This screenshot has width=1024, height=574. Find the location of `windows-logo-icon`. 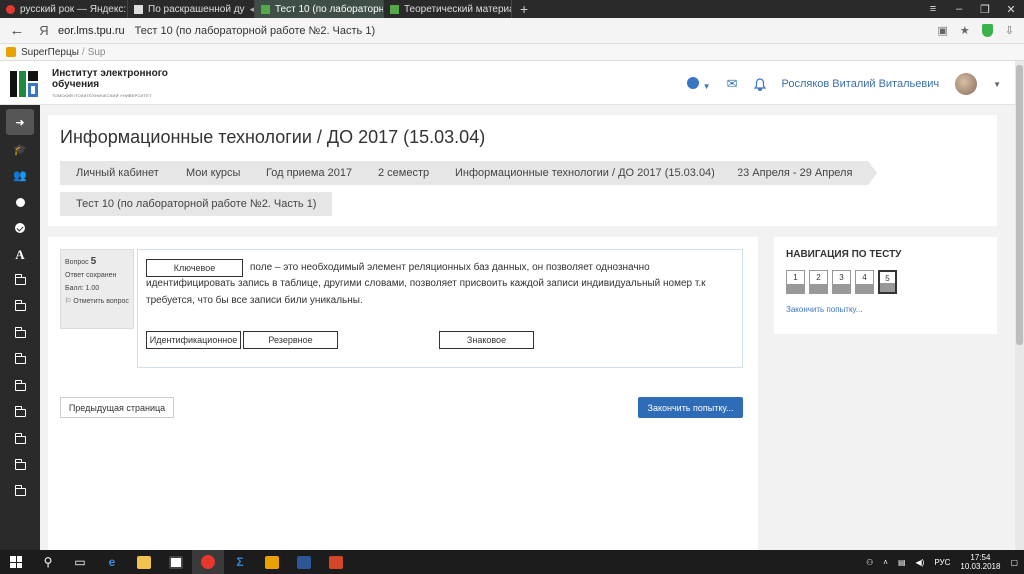

windows-logo-icon is located at coordinates (16, 562).